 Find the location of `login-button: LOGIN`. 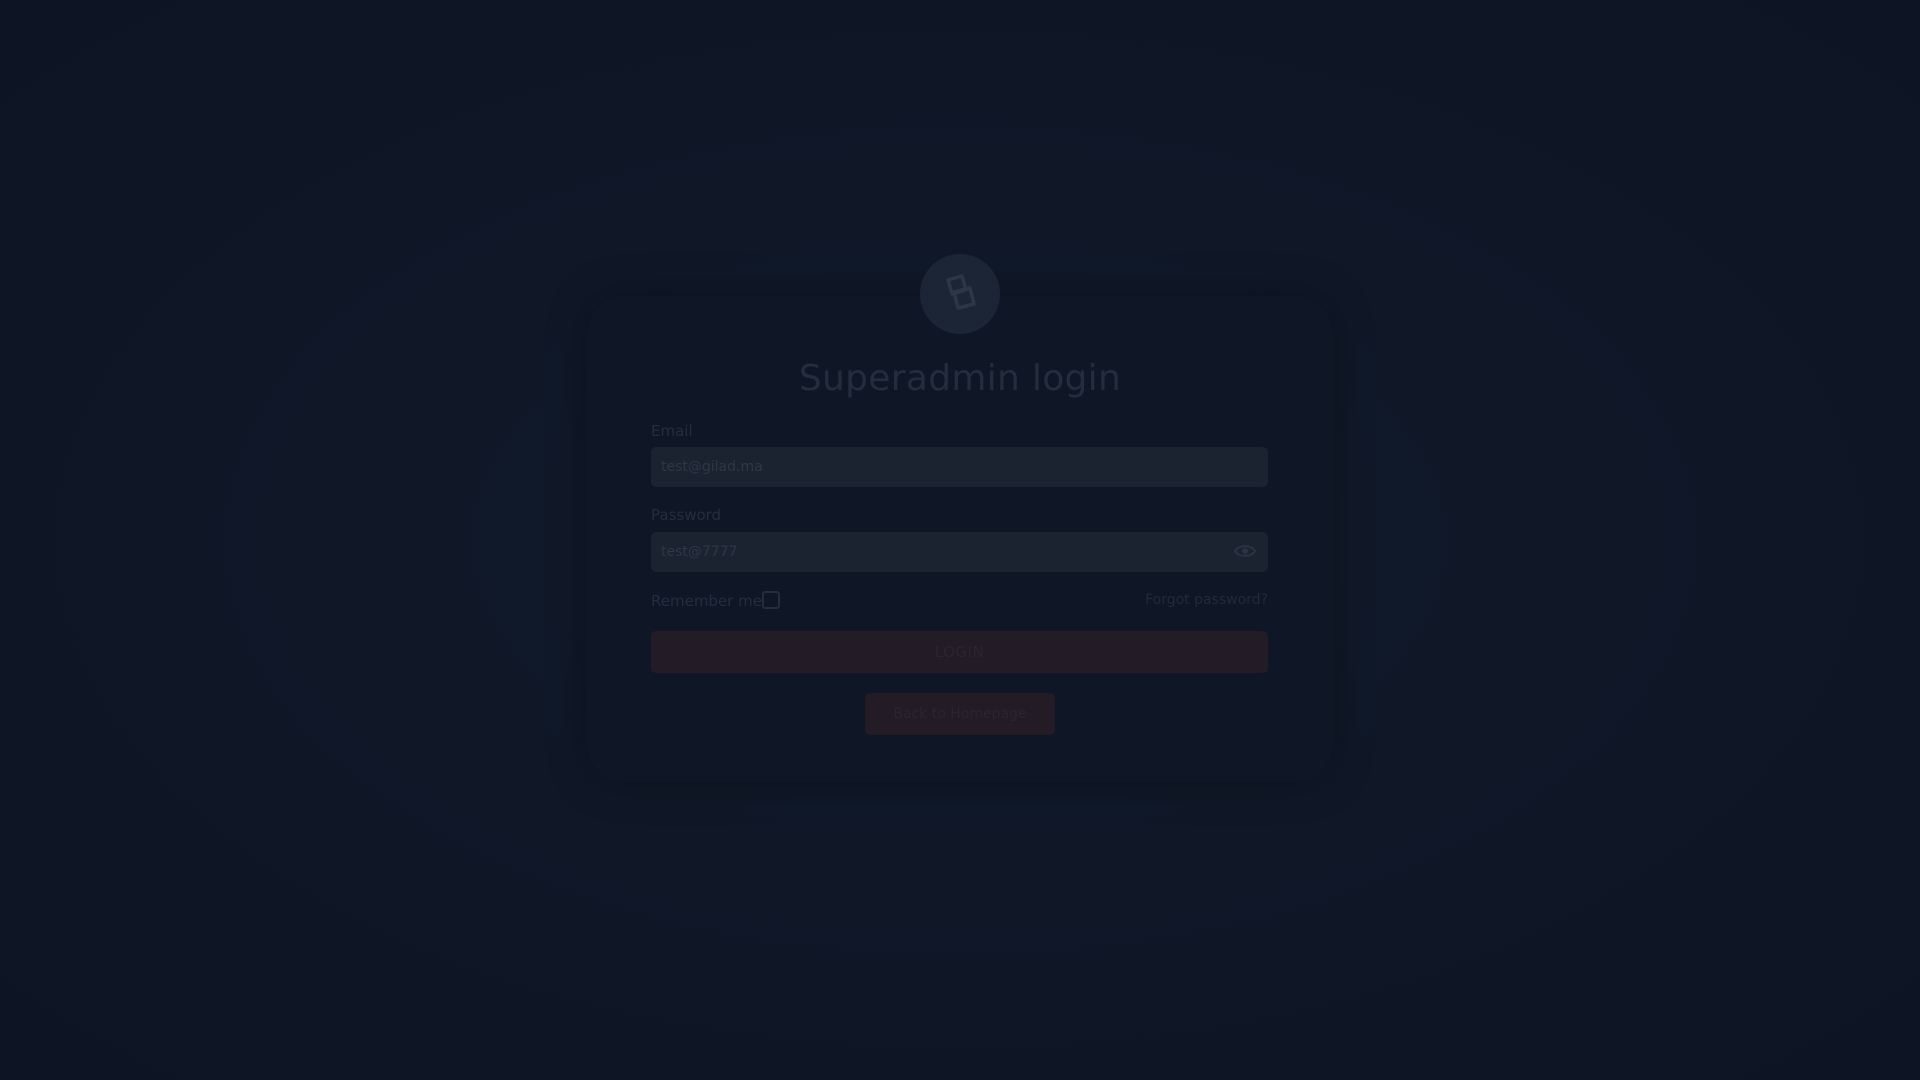

login-button: LOGIN is located at coordinates (959, 652).